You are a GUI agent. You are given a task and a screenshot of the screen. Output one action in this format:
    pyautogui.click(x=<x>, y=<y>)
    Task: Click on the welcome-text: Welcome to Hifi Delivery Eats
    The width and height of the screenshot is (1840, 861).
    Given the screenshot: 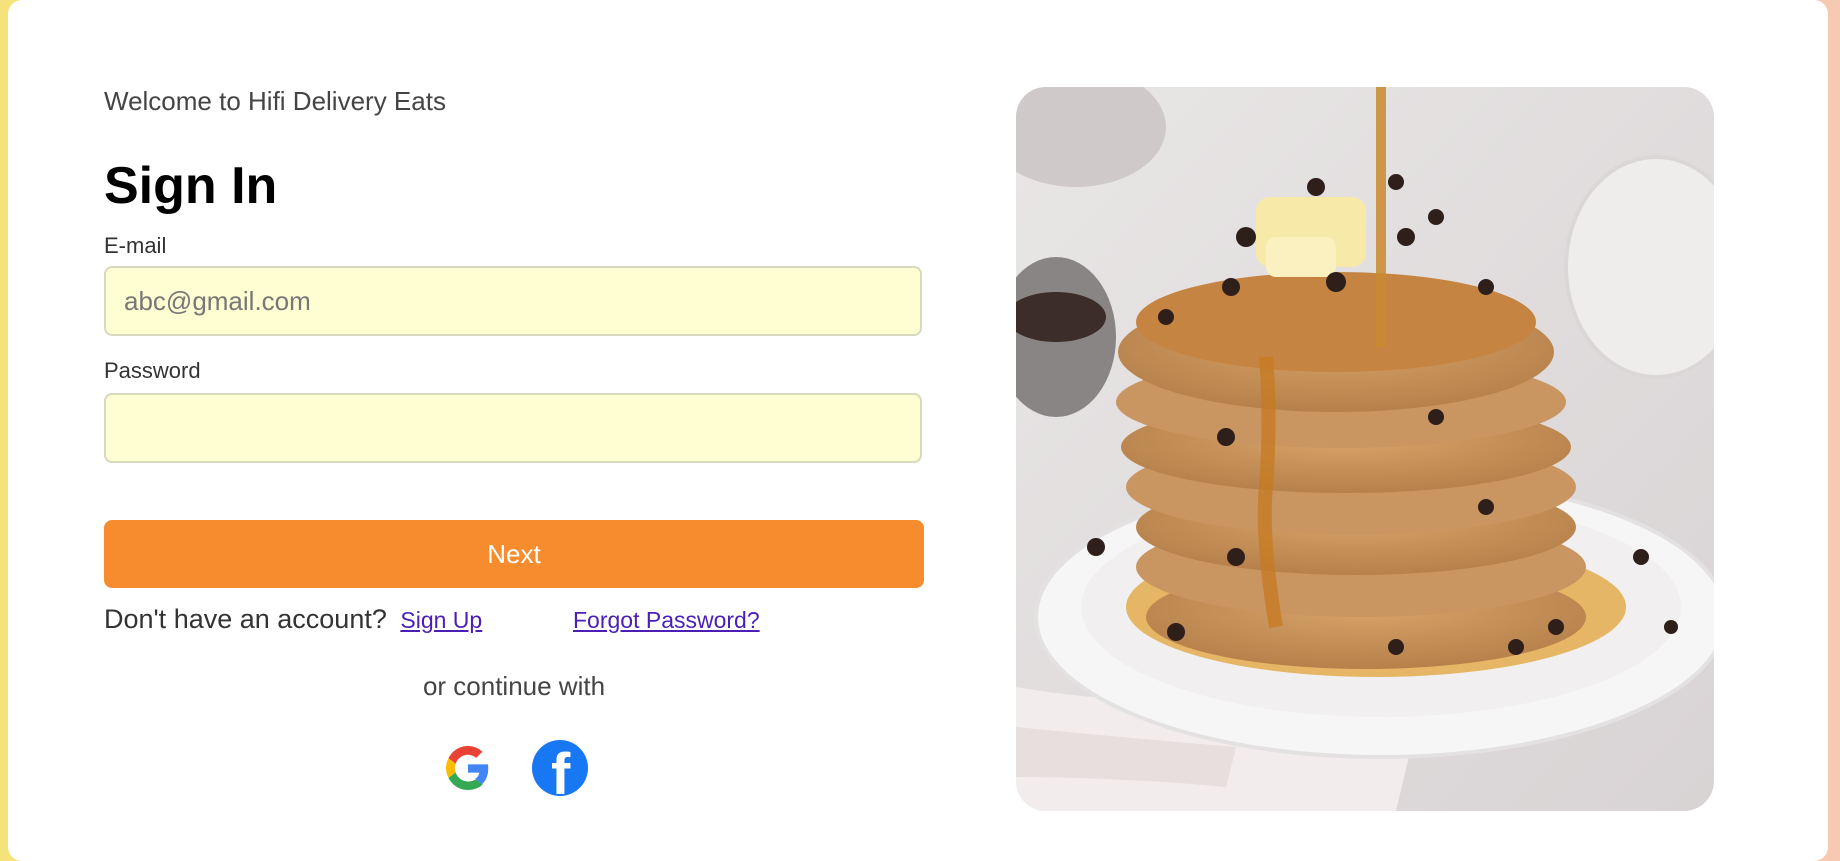 What is the action you would take?
    pyautogui.click(x=275, y=101)
    